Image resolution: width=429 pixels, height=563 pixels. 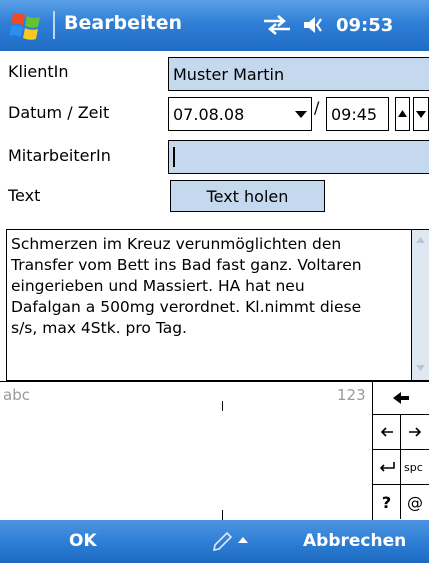 I want to click on keypad-column: spc ? @, so click(x=400, y=450).